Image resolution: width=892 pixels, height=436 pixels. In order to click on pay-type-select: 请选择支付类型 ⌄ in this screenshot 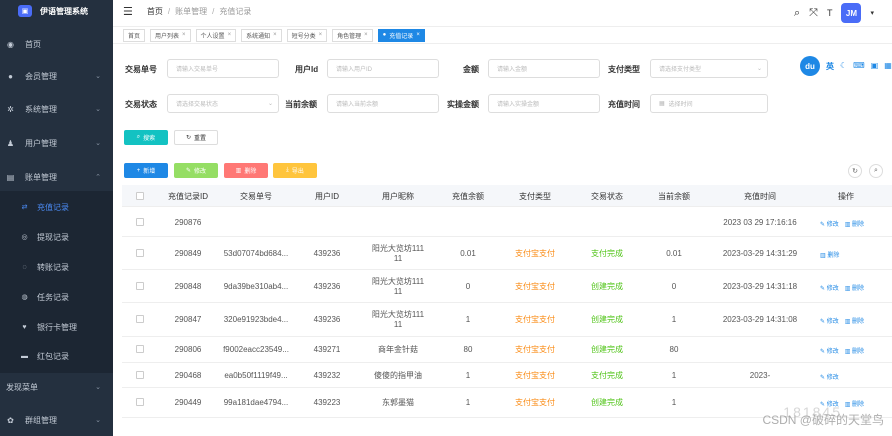, I will do `click(709, 68)`.